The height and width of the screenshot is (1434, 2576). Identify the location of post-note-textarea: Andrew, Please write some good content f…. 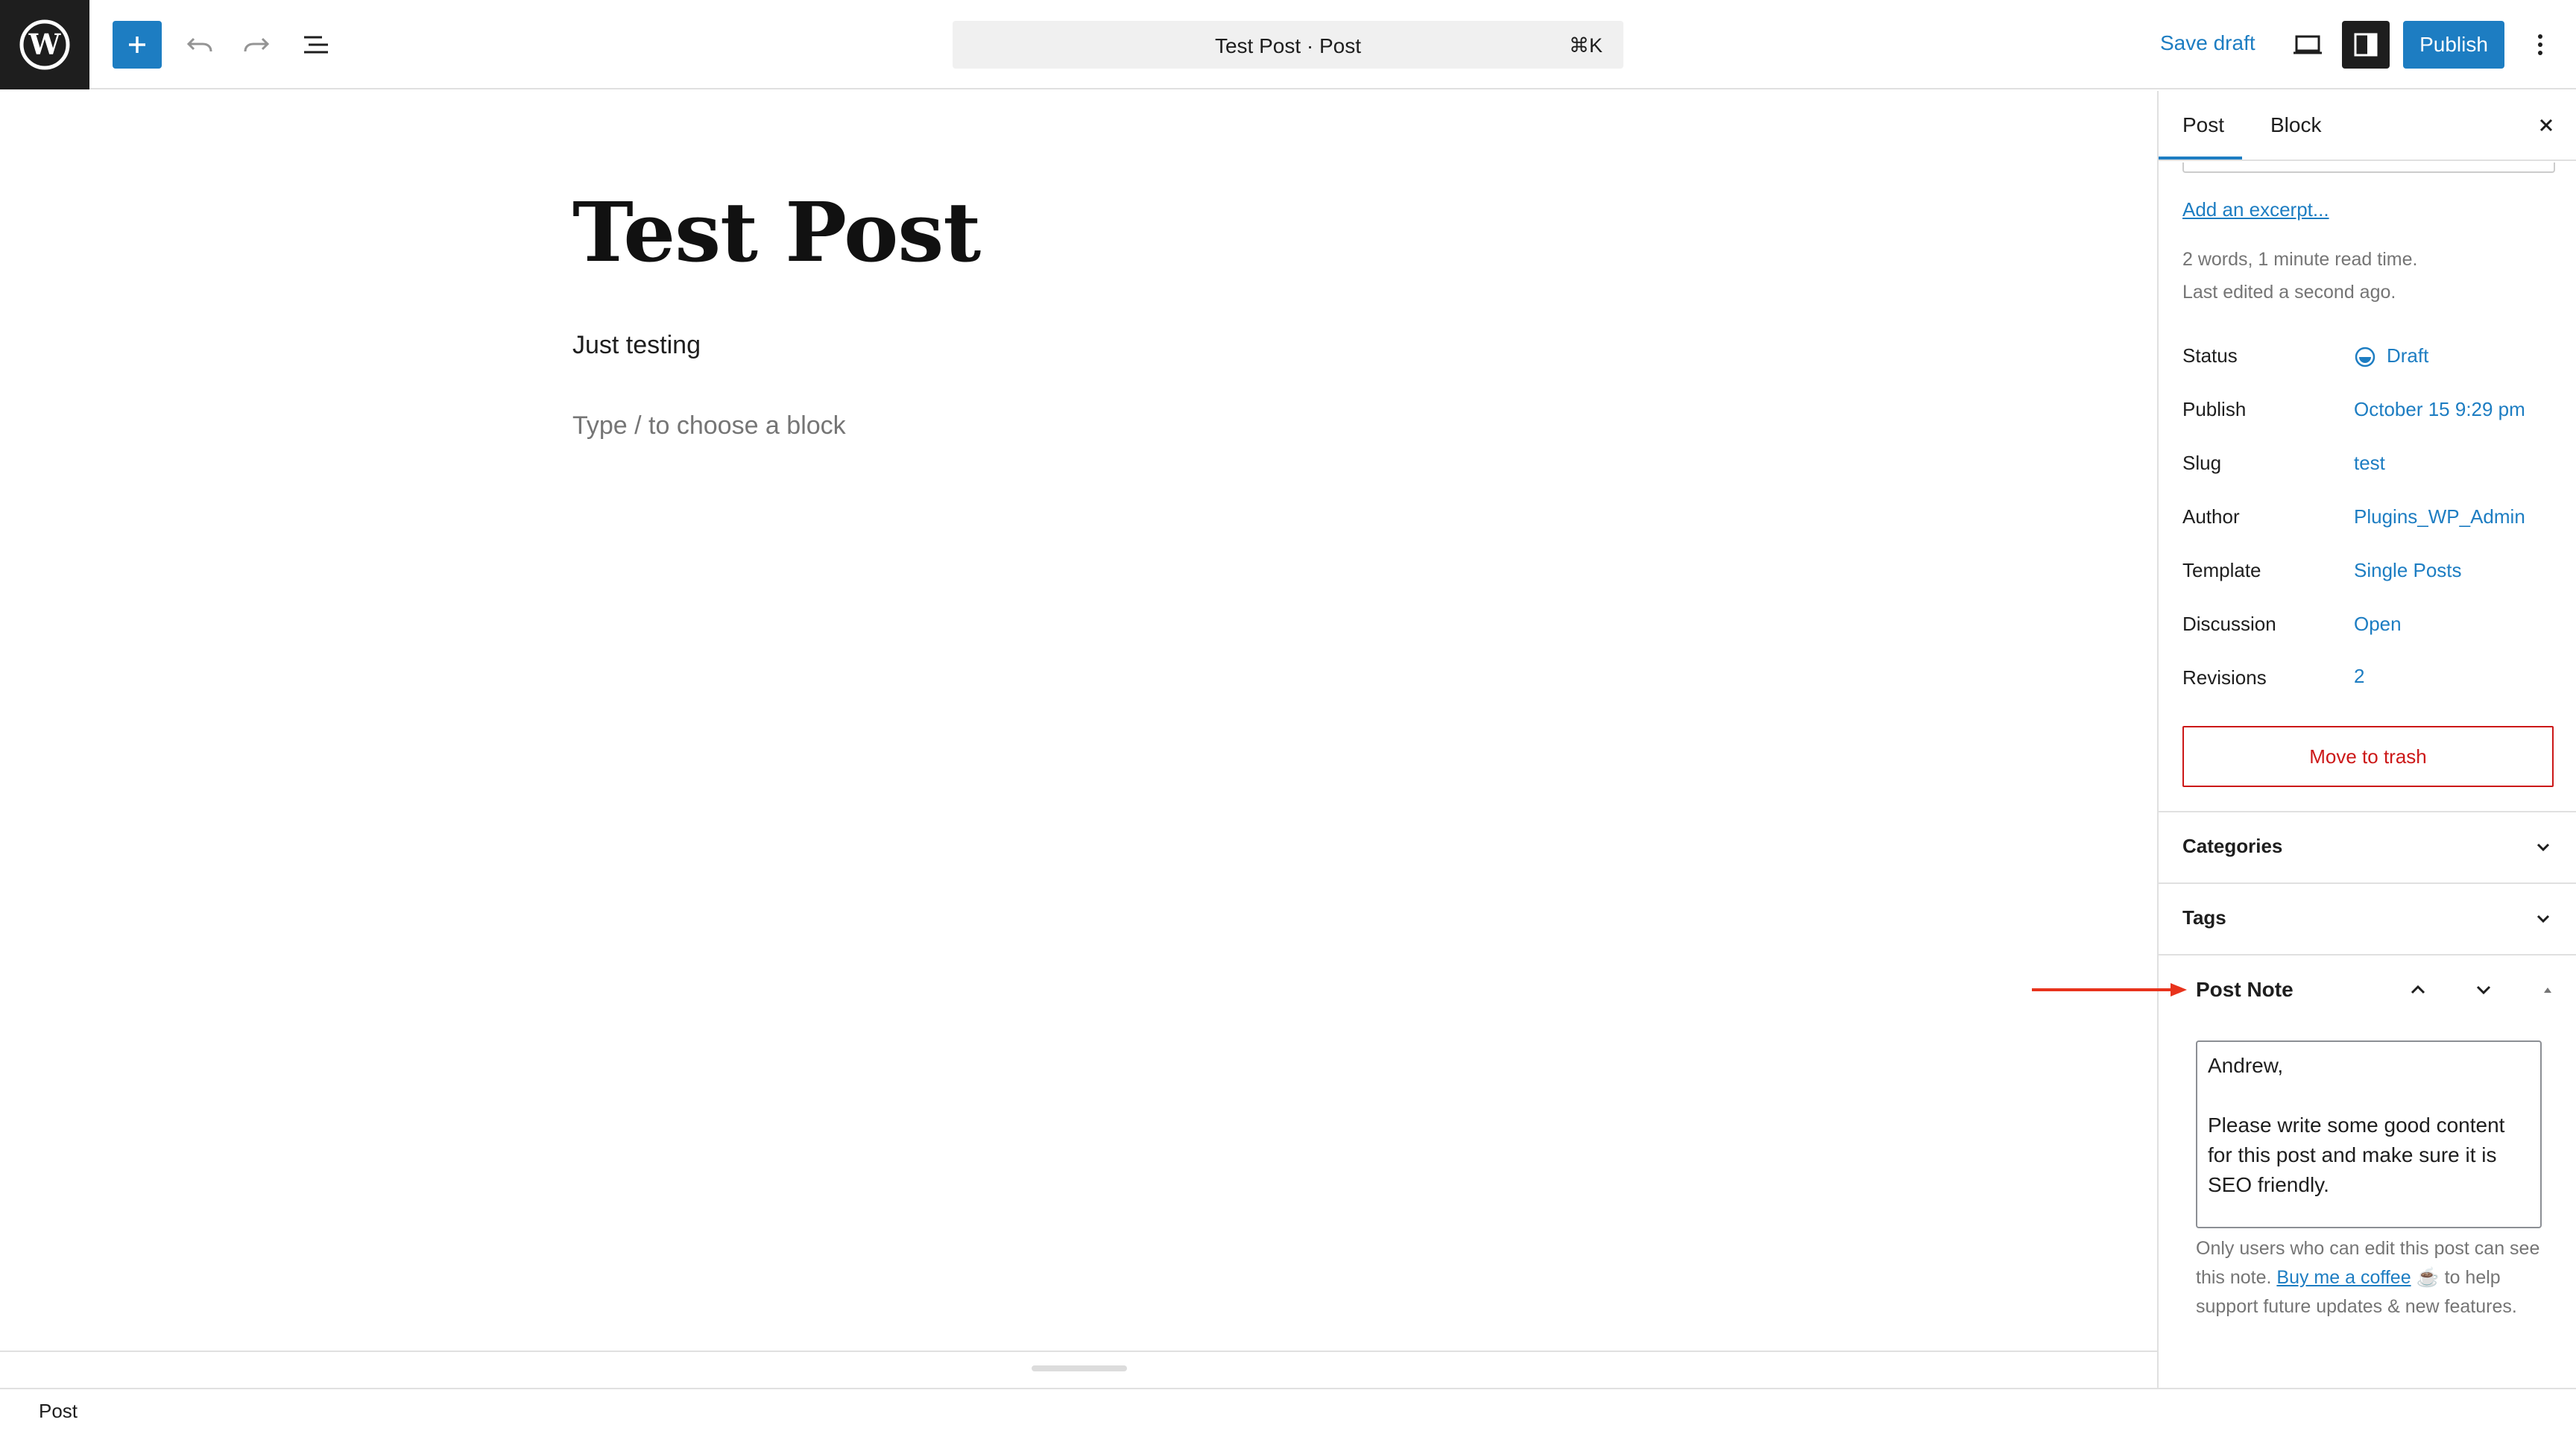
(2369, 1134).